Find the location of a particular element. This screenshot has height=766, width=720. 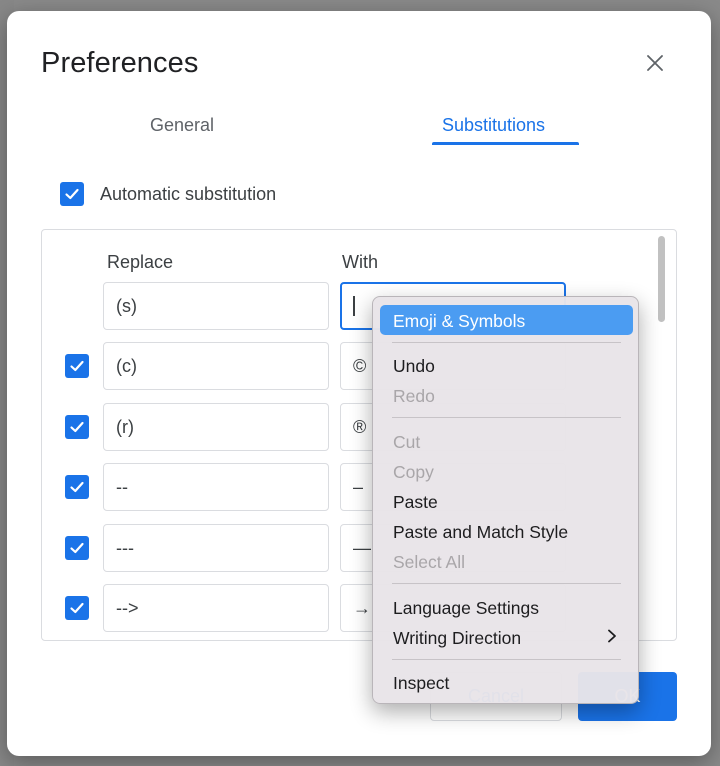

tab-substitutions: Substitutions is located at coordinates (493, 125).